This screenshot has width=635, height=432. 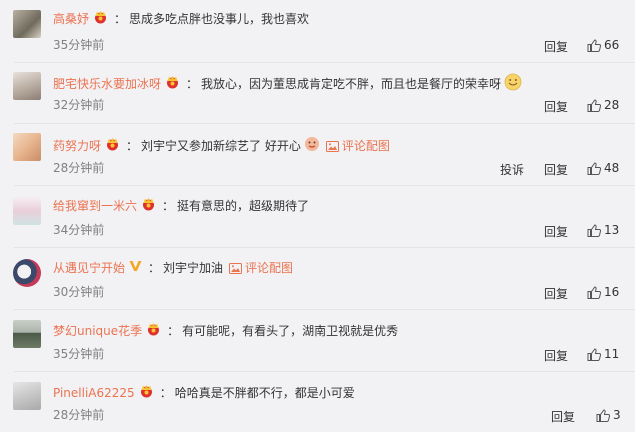 I want to click on like-button: 13, so click(x=603, y=230).